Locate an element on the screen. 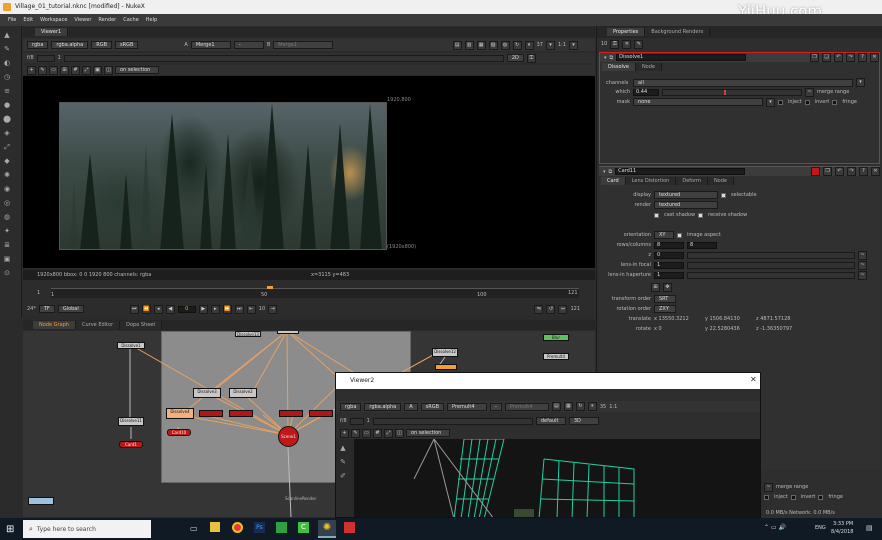 The width and height of the screenshot is (882, 540). display-dropdown: textured is located at coordinates (686, 195).